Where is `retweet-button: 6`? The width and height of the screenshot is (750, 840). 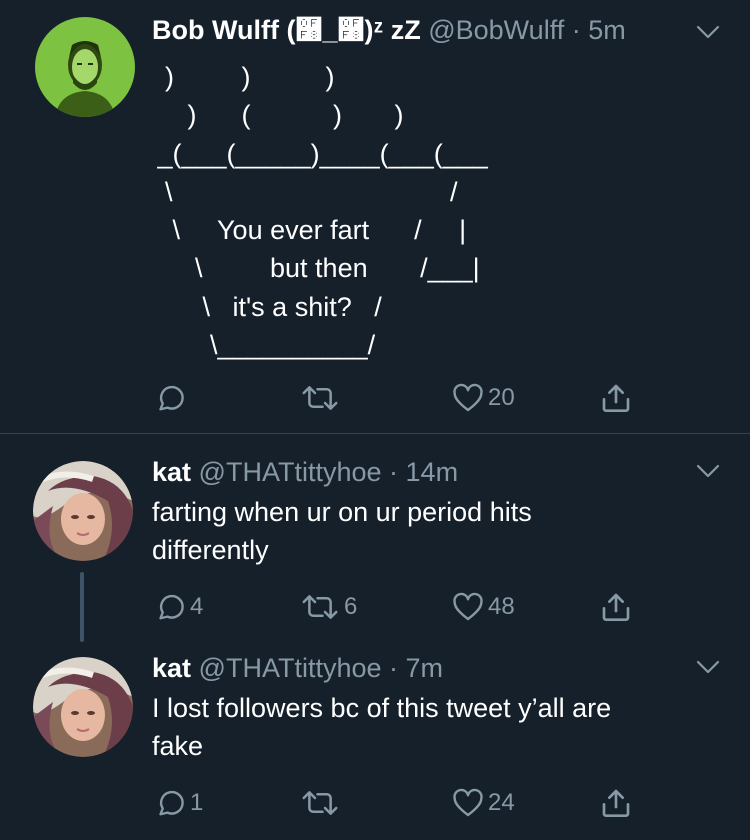
retweet-button: 6 is located at coordinates (328, 607).